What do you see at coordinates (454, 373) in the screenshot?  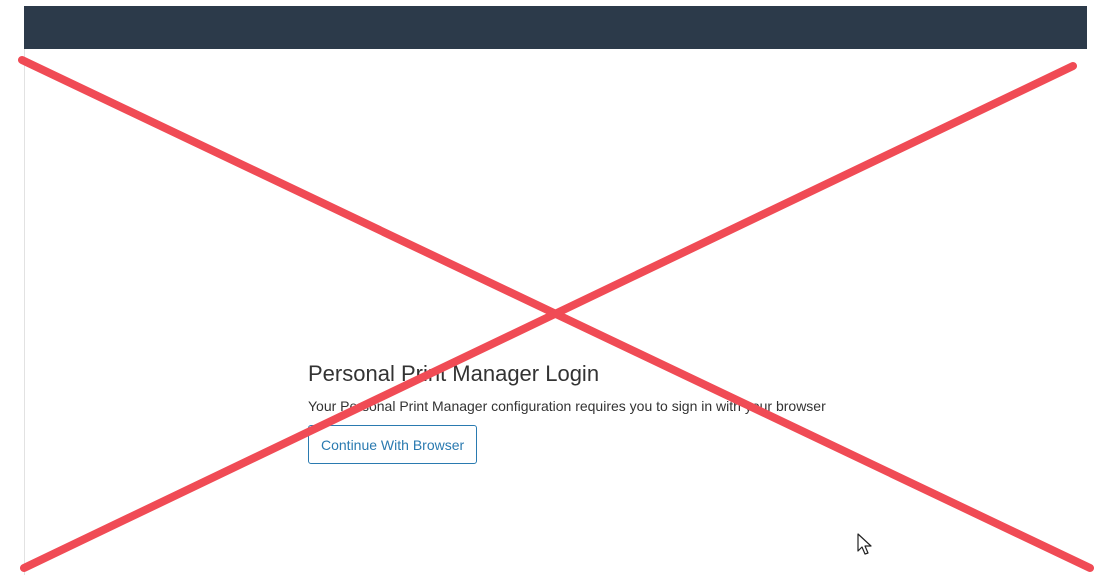 I see `login-title: Personal Print Manager Login` at bounding box center [454, 373].